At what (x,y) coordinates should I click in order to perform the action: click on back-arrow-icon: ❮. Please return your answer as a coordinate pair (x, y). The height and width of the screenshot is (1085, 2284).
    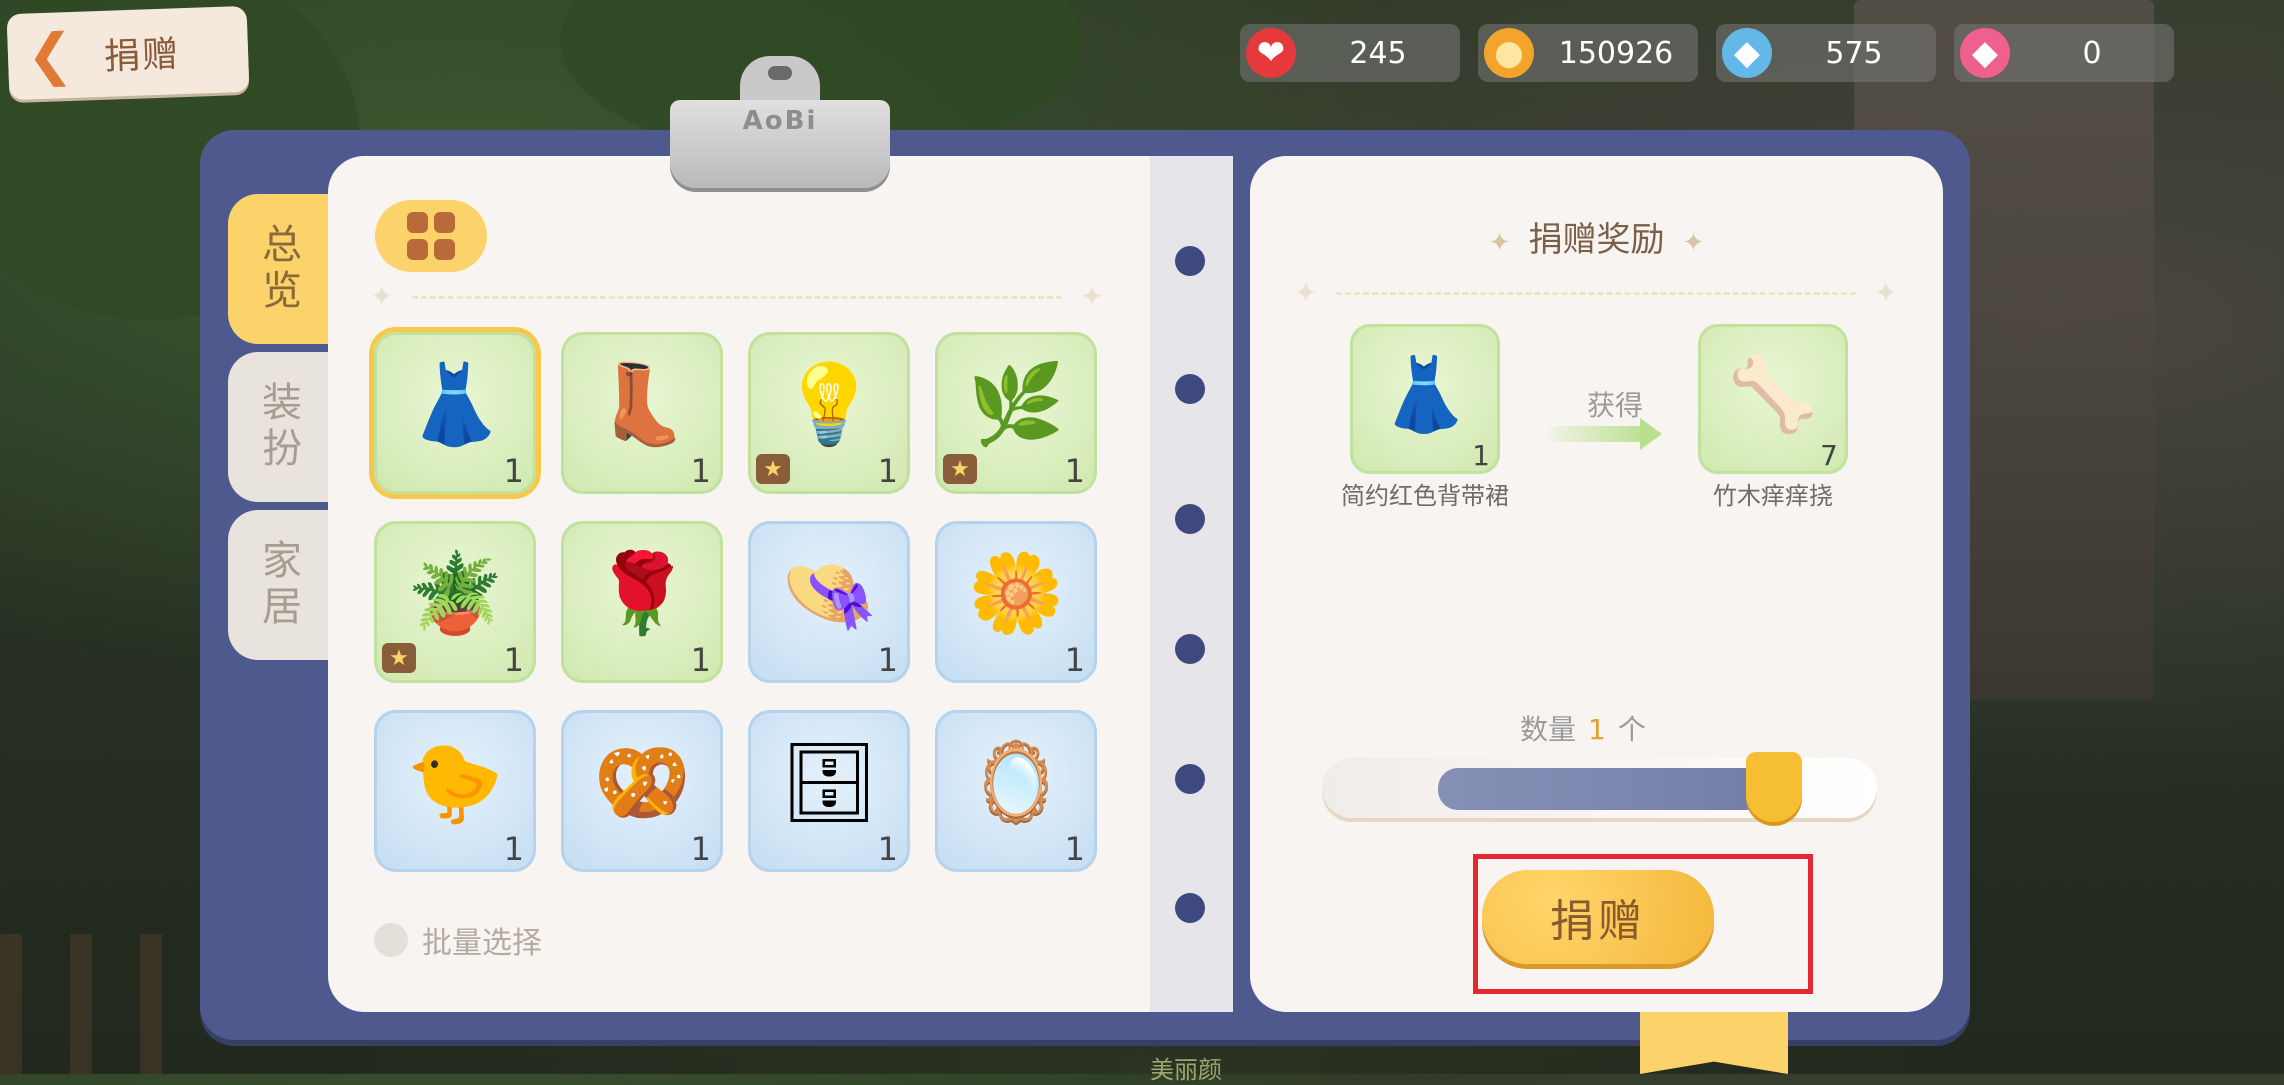
    Looking at the image, I should click on (50, 55).